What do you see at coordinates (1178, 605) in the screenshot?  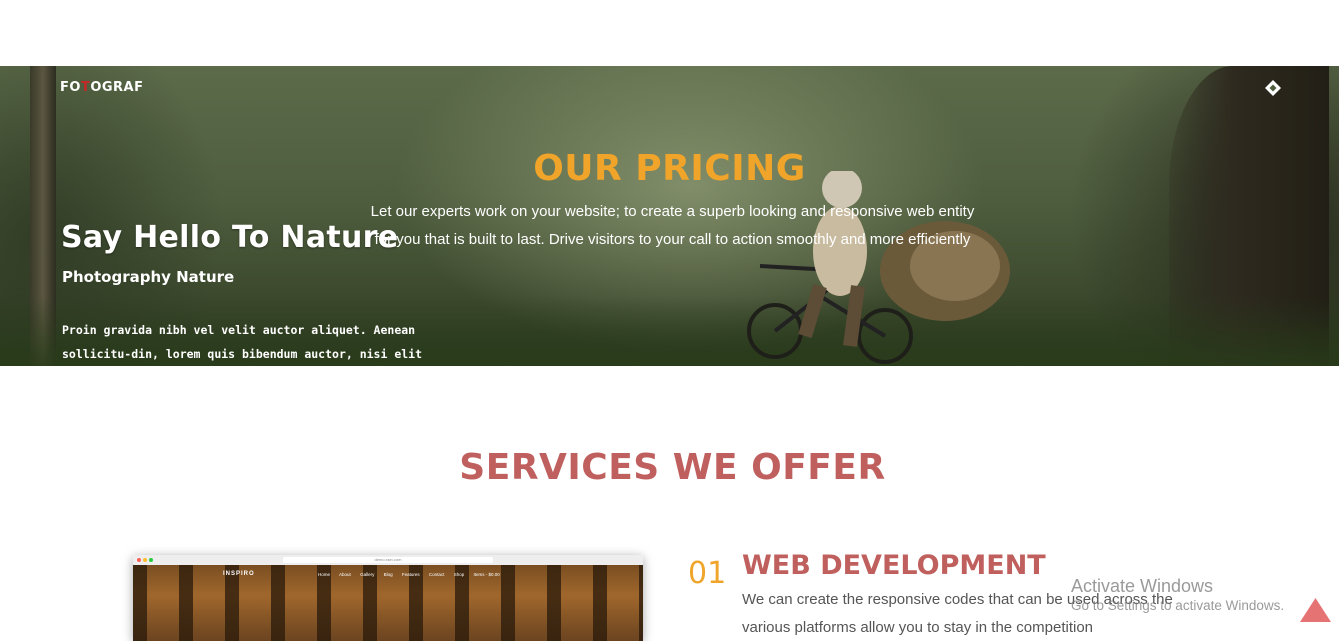 I see `activate-line-2: Go to Settings to activate Windows.` at bounding box center [1178, 605].